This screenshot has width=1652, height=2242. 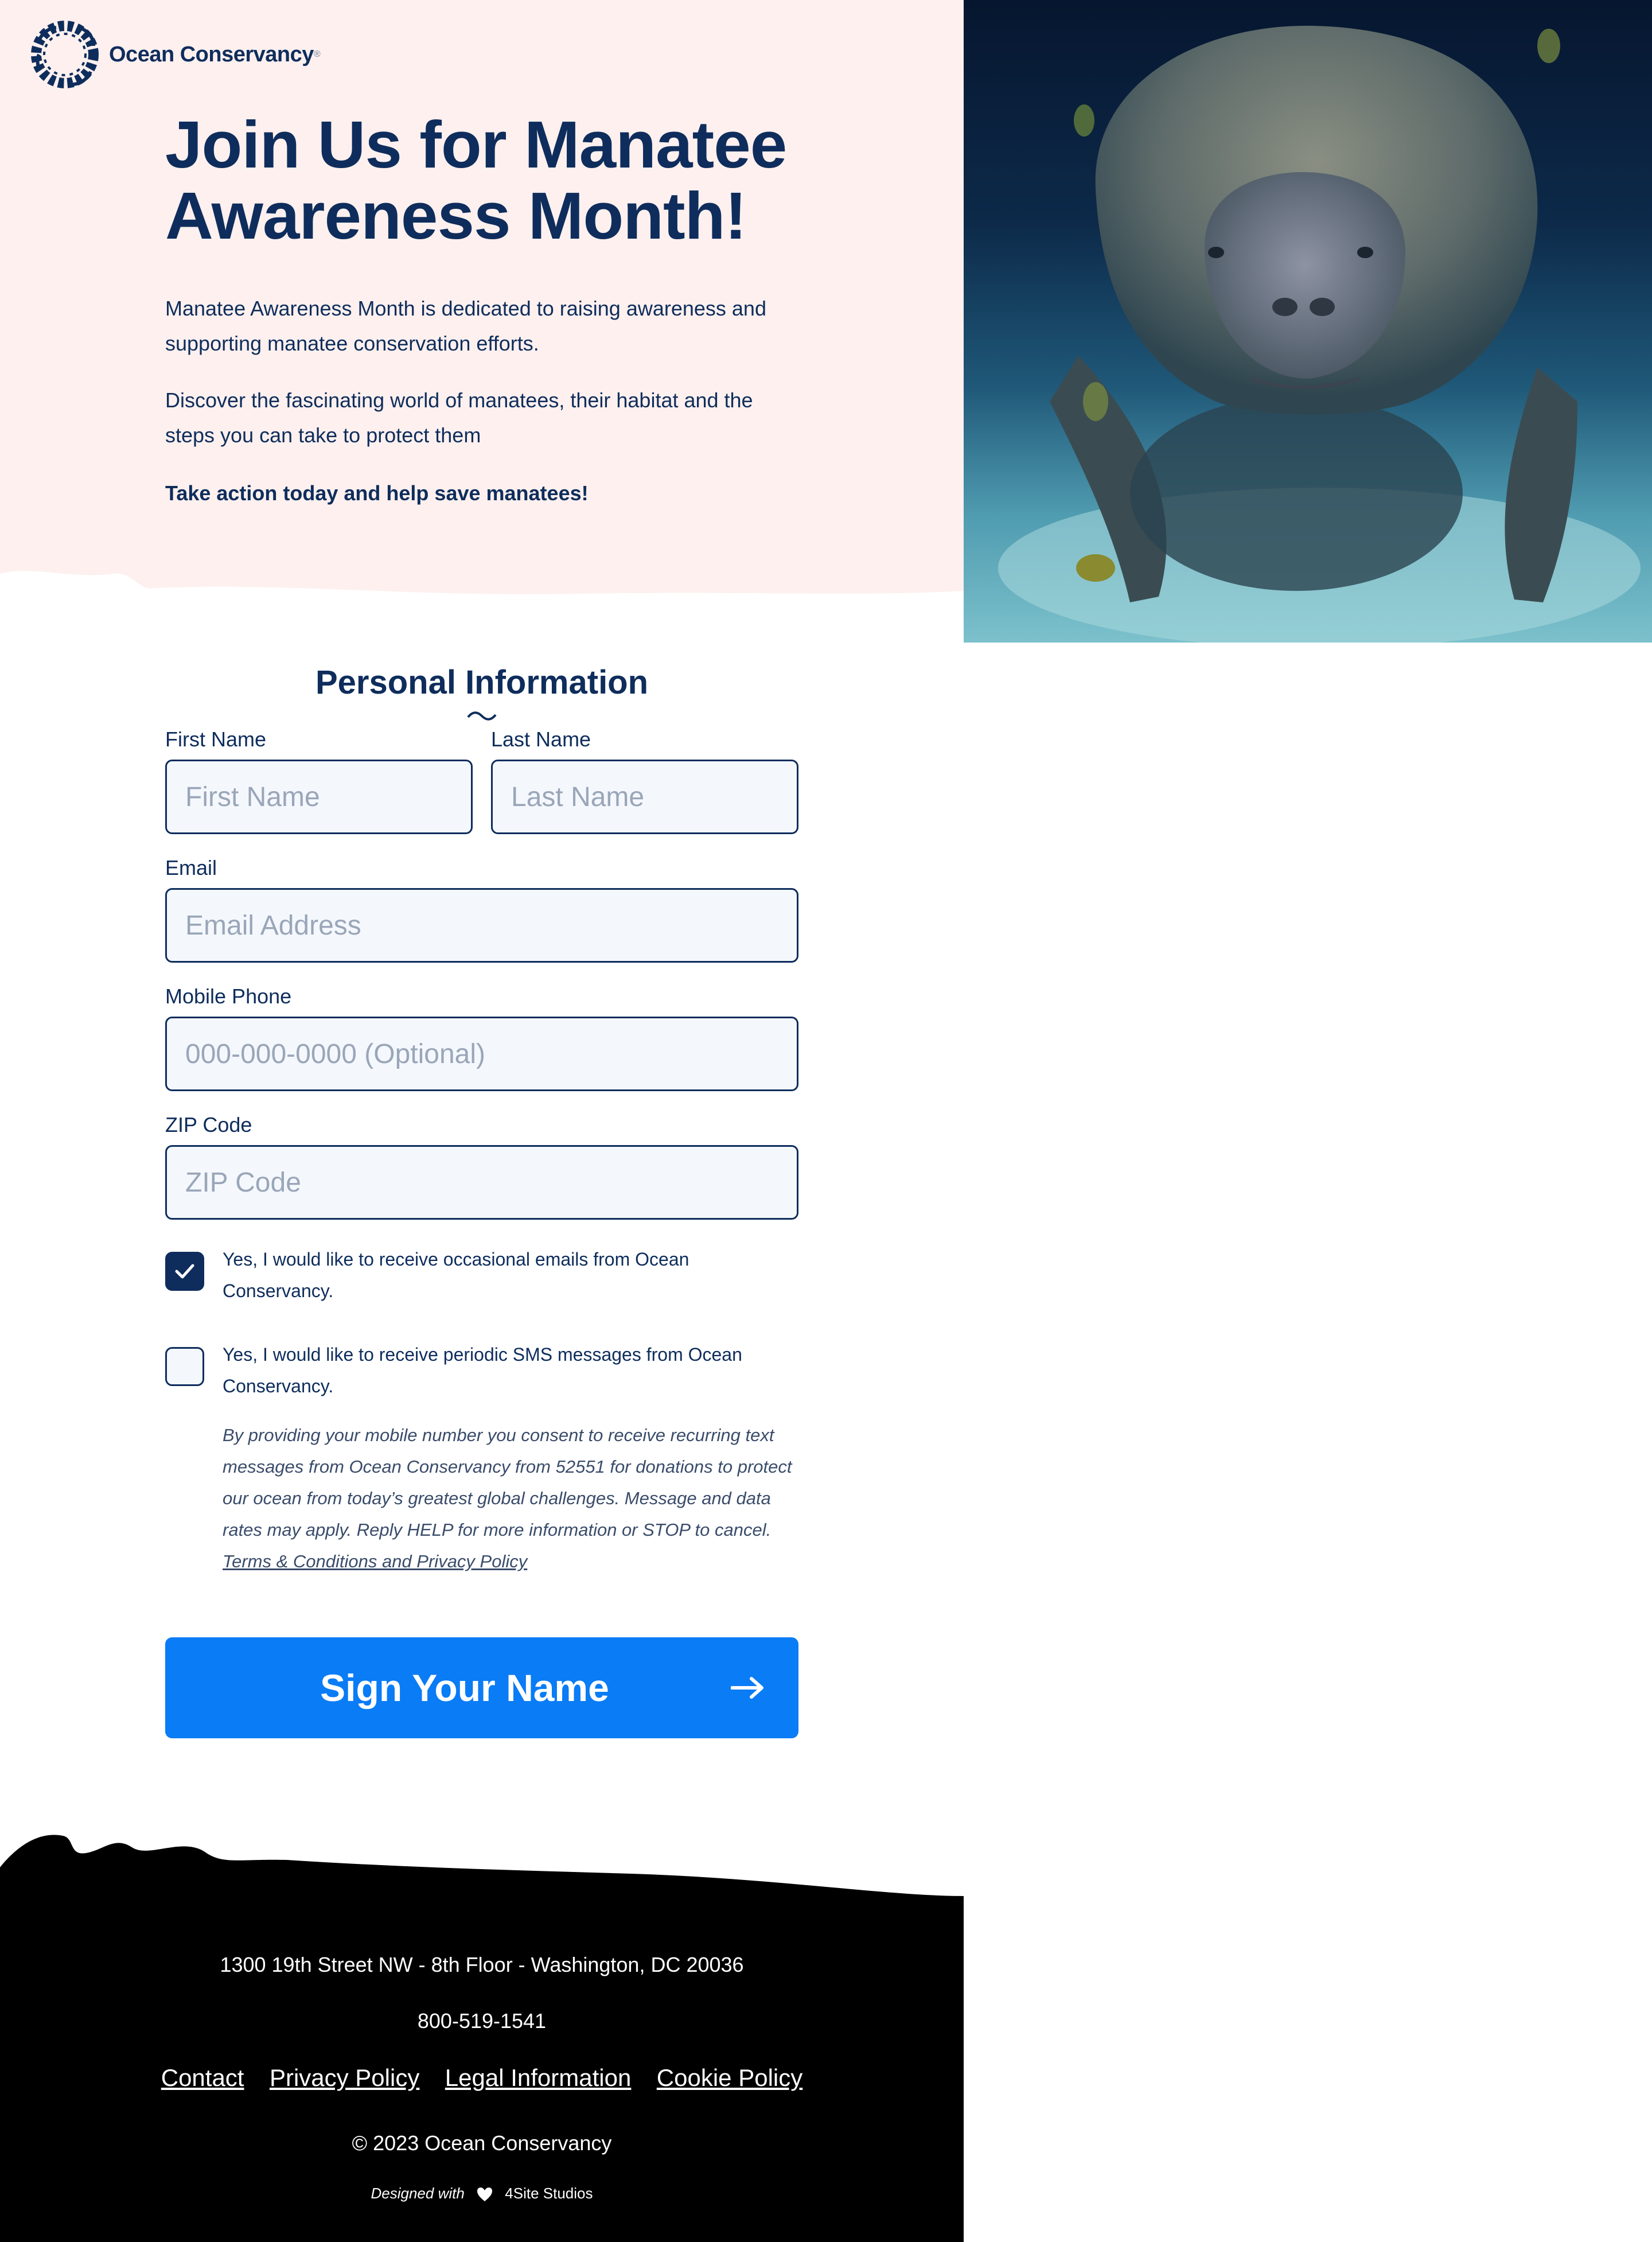 I want to click on logo-mark-icon, so click(x=65, y=54).